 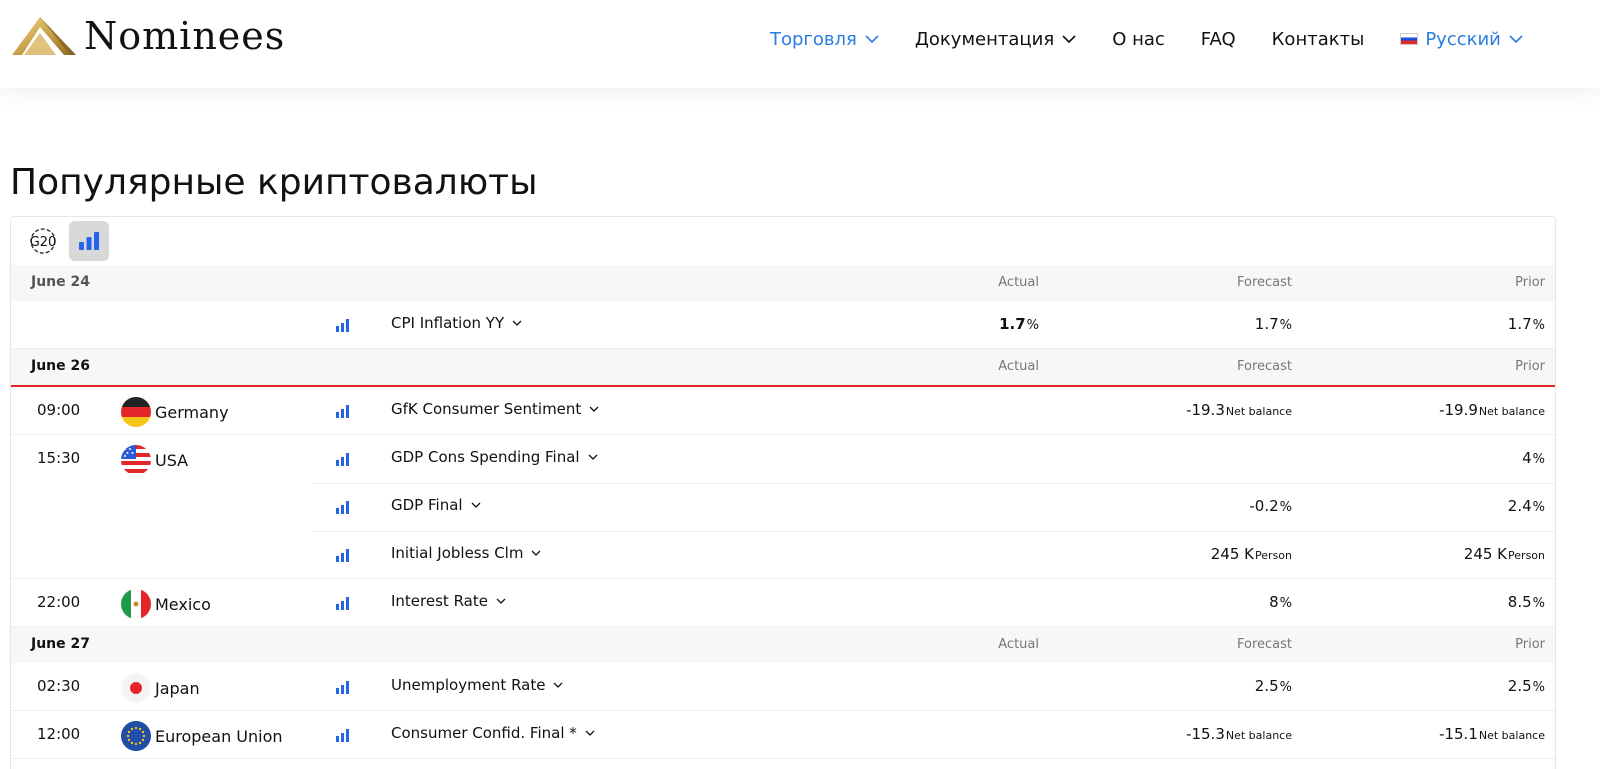 What do you see at coordinates (59, 734) in the screenshot?
I see `event-time: 12:00` at bounding box center [59, 734].